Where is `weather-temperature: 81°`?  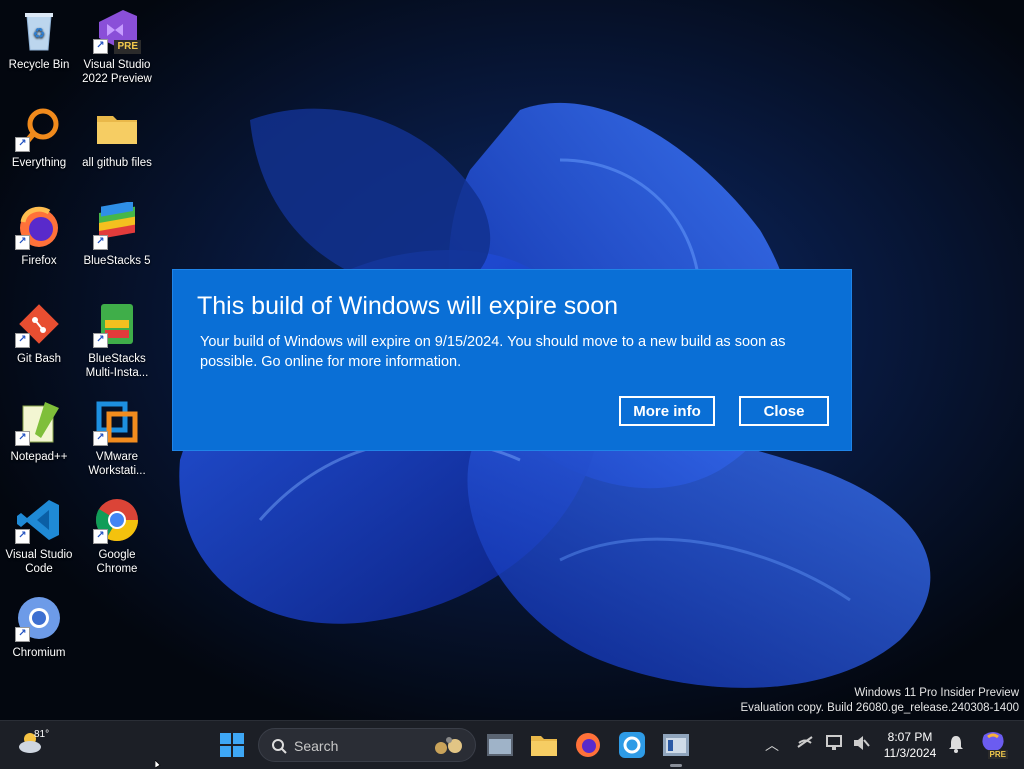 weather-temperature: 81° is located at coordinates (42, 734).